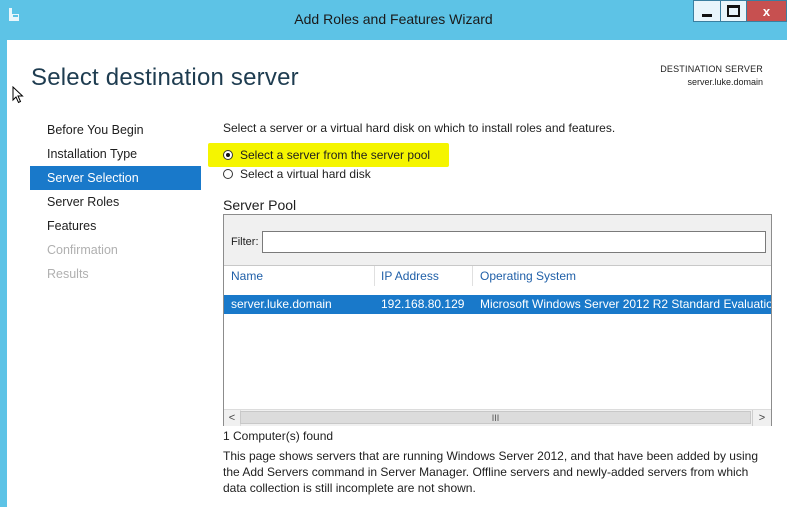 This screenshot has width=787, height=507. Describe the element at coordinates (707, 15) in the screenshot. I see `minimize-icon` at that location.